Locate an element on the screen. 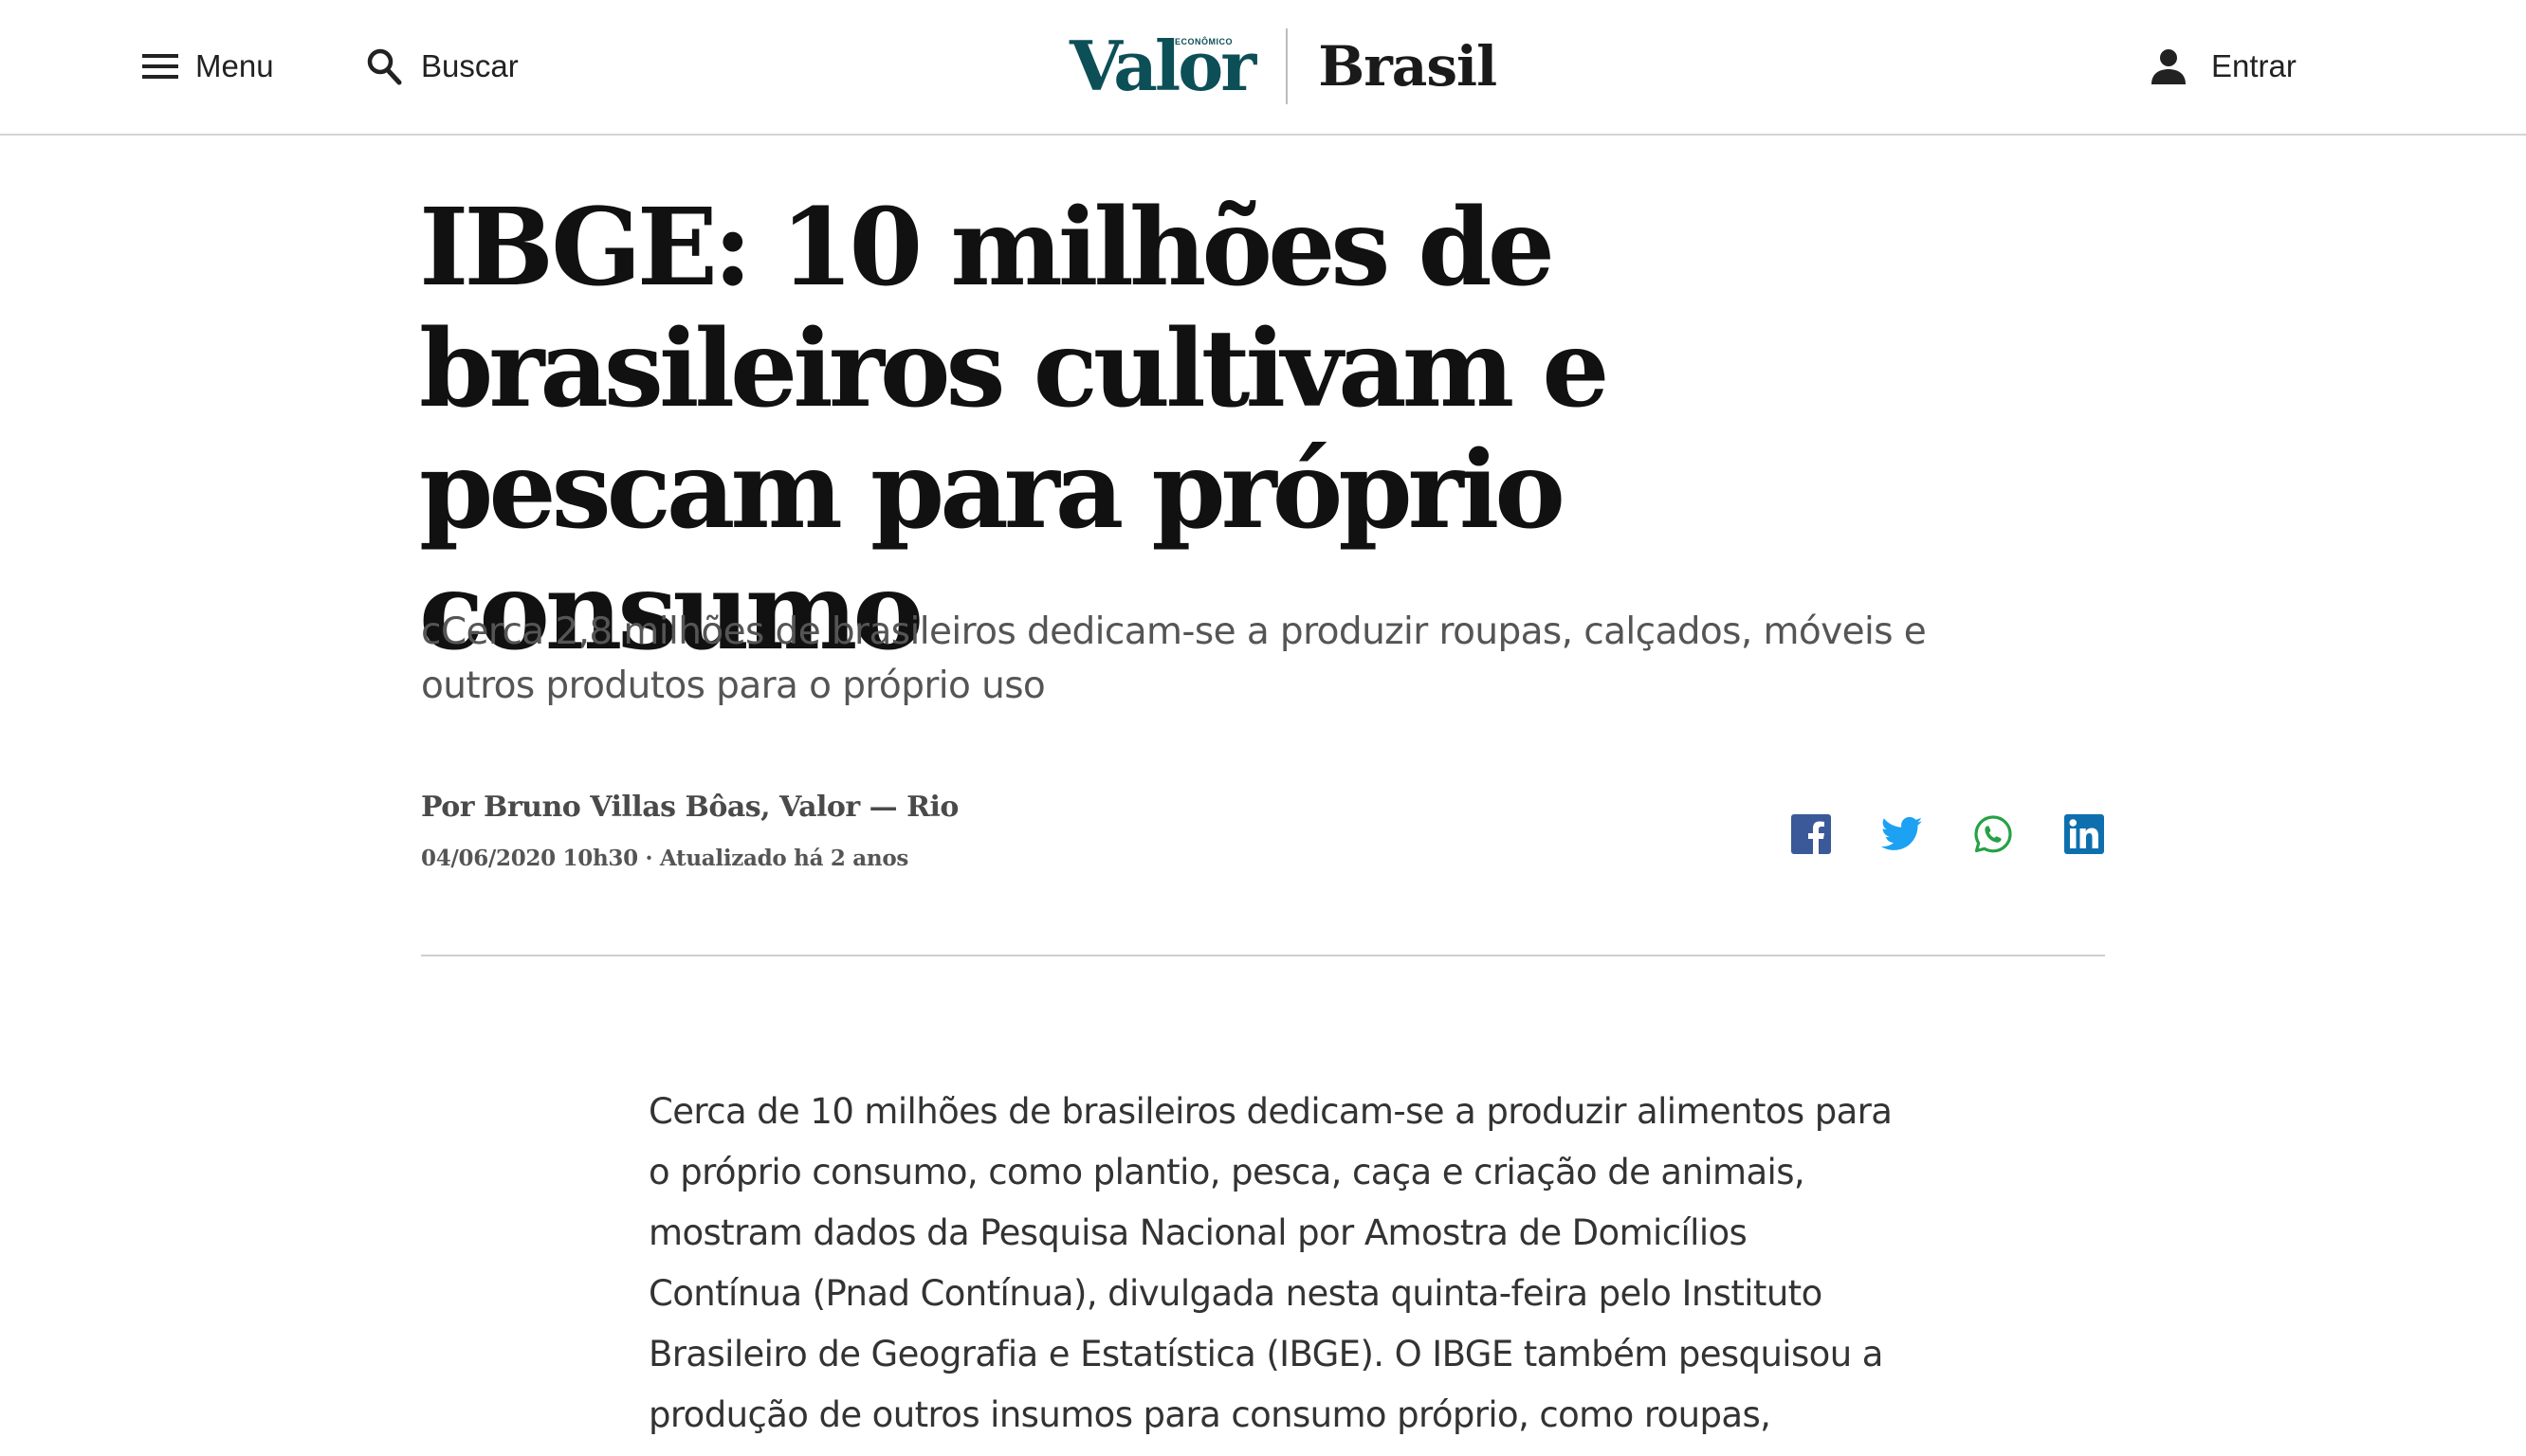  facebook-icon is located at coordinates (1811, 834).